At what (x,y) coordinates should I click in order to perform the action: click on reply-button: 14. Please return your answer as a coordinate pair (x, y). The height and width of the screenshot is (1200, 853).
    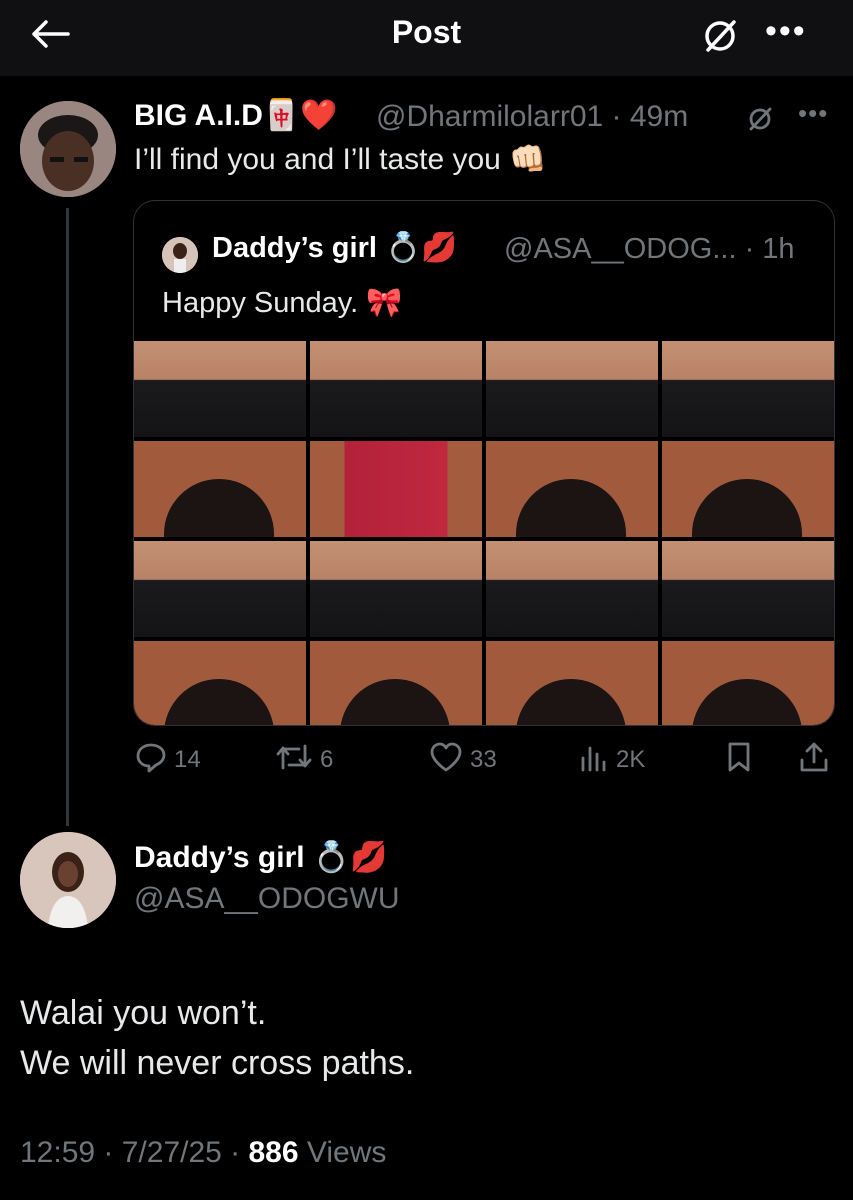
    Looking at the image, I should click on (167, 760).